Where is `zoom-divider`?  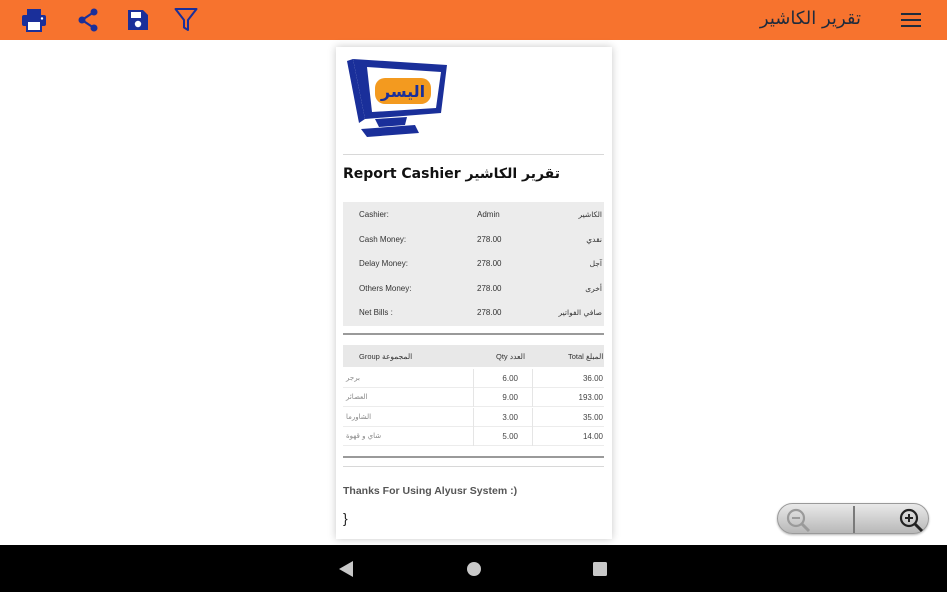 zoom-divider is located at coordinates (854, 519).